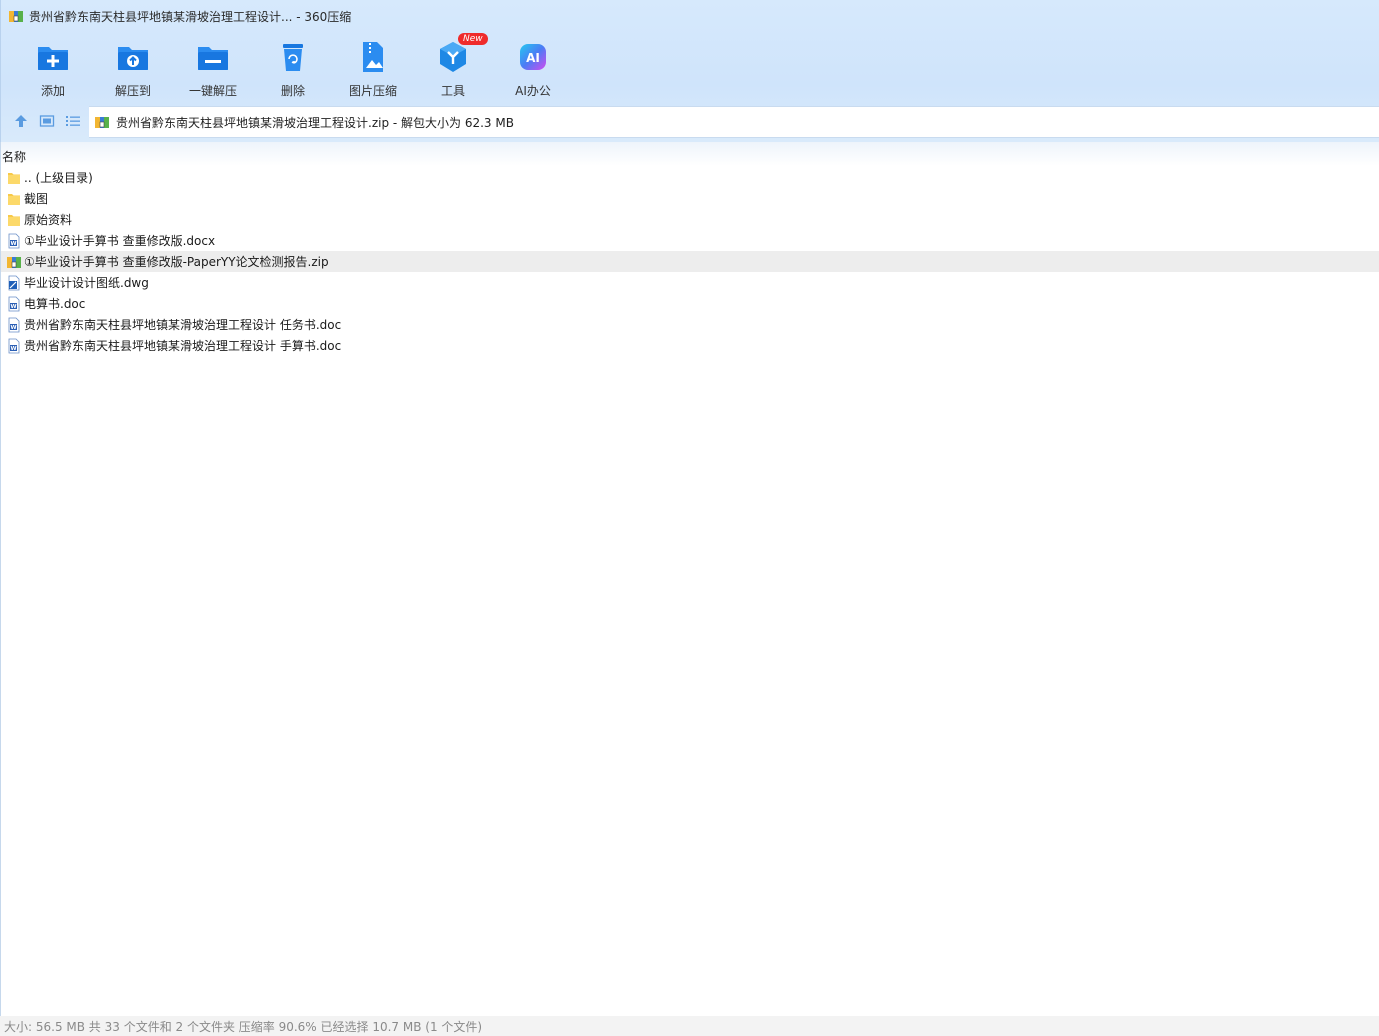 The image size is (1379, 1036). I want to click on new-badge: New, so click(473, 39).